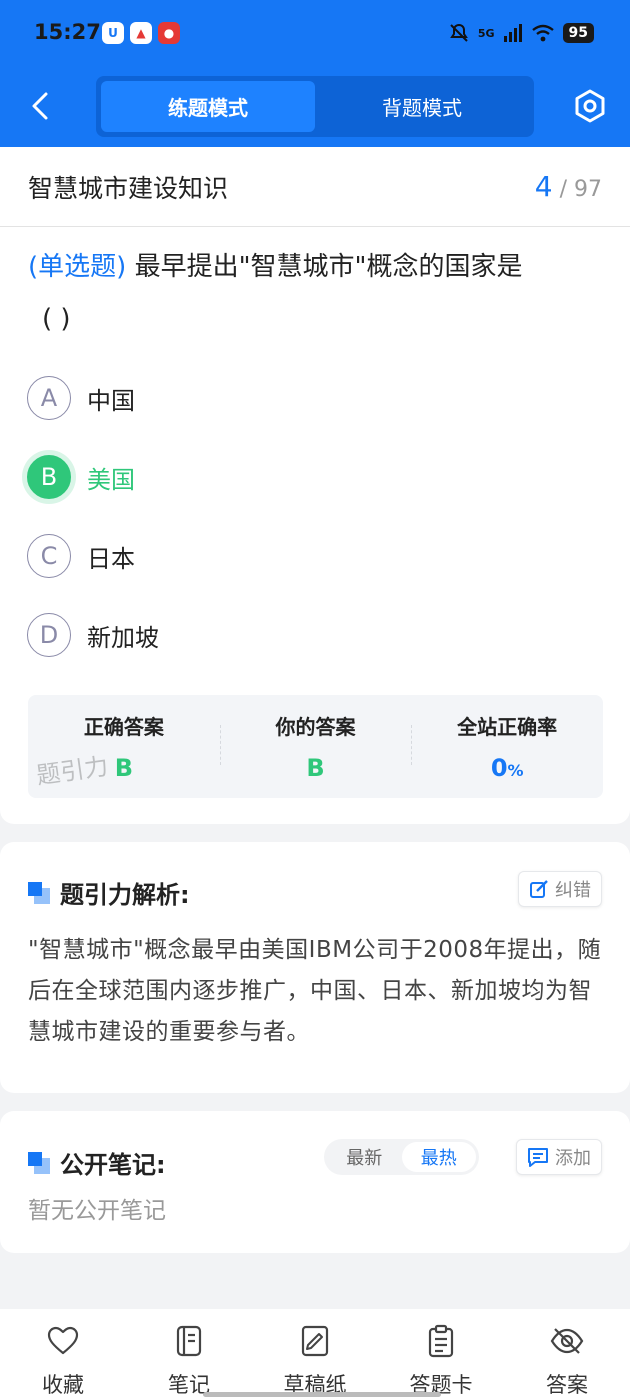 The height and width of the screenshot is (1400, 630). I want to click on eye-slash-icon, so click(567, 1341).